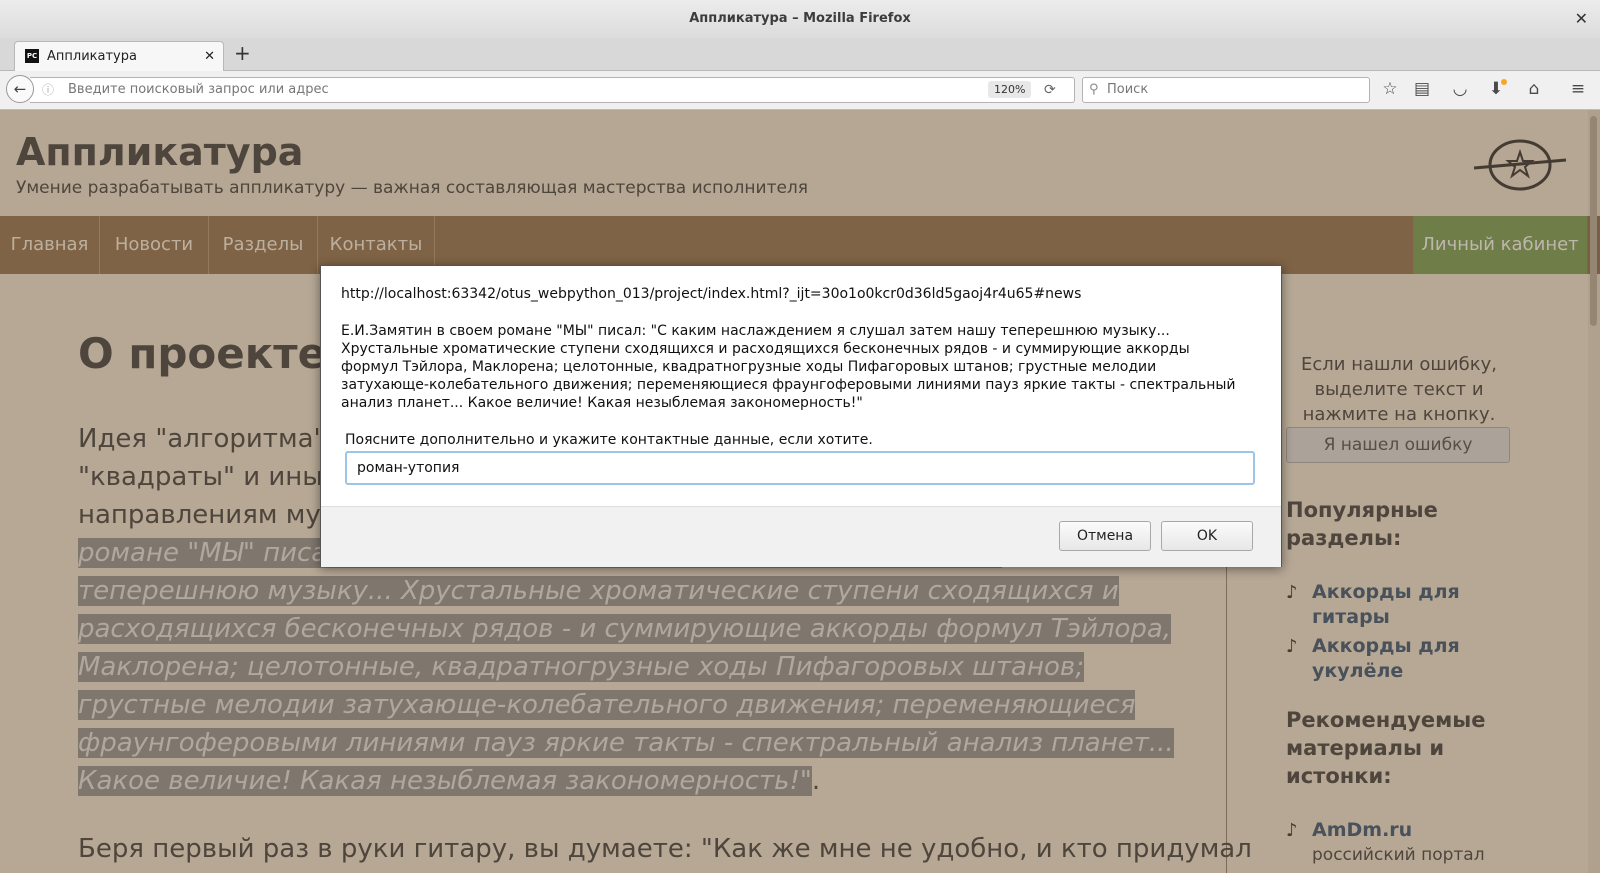 The image size is (1600, 873). I want to click on ok-button: OK, so click(1207, 536).